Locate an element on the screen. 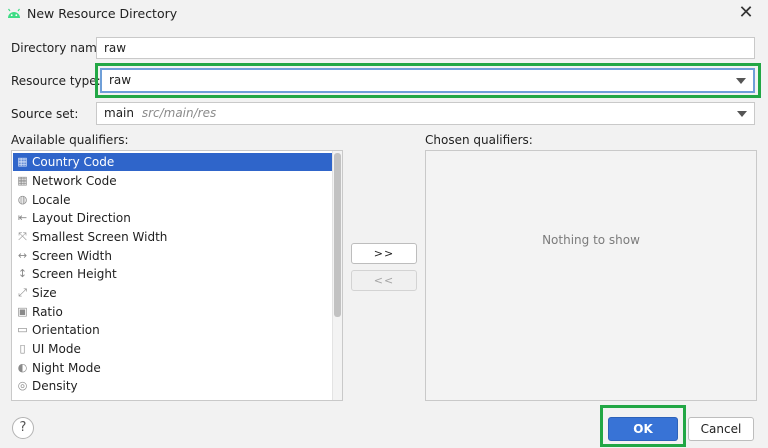 This screenshot has height=448, width=768. orientation-icon: ▭ is located at coordinates (22, 329).